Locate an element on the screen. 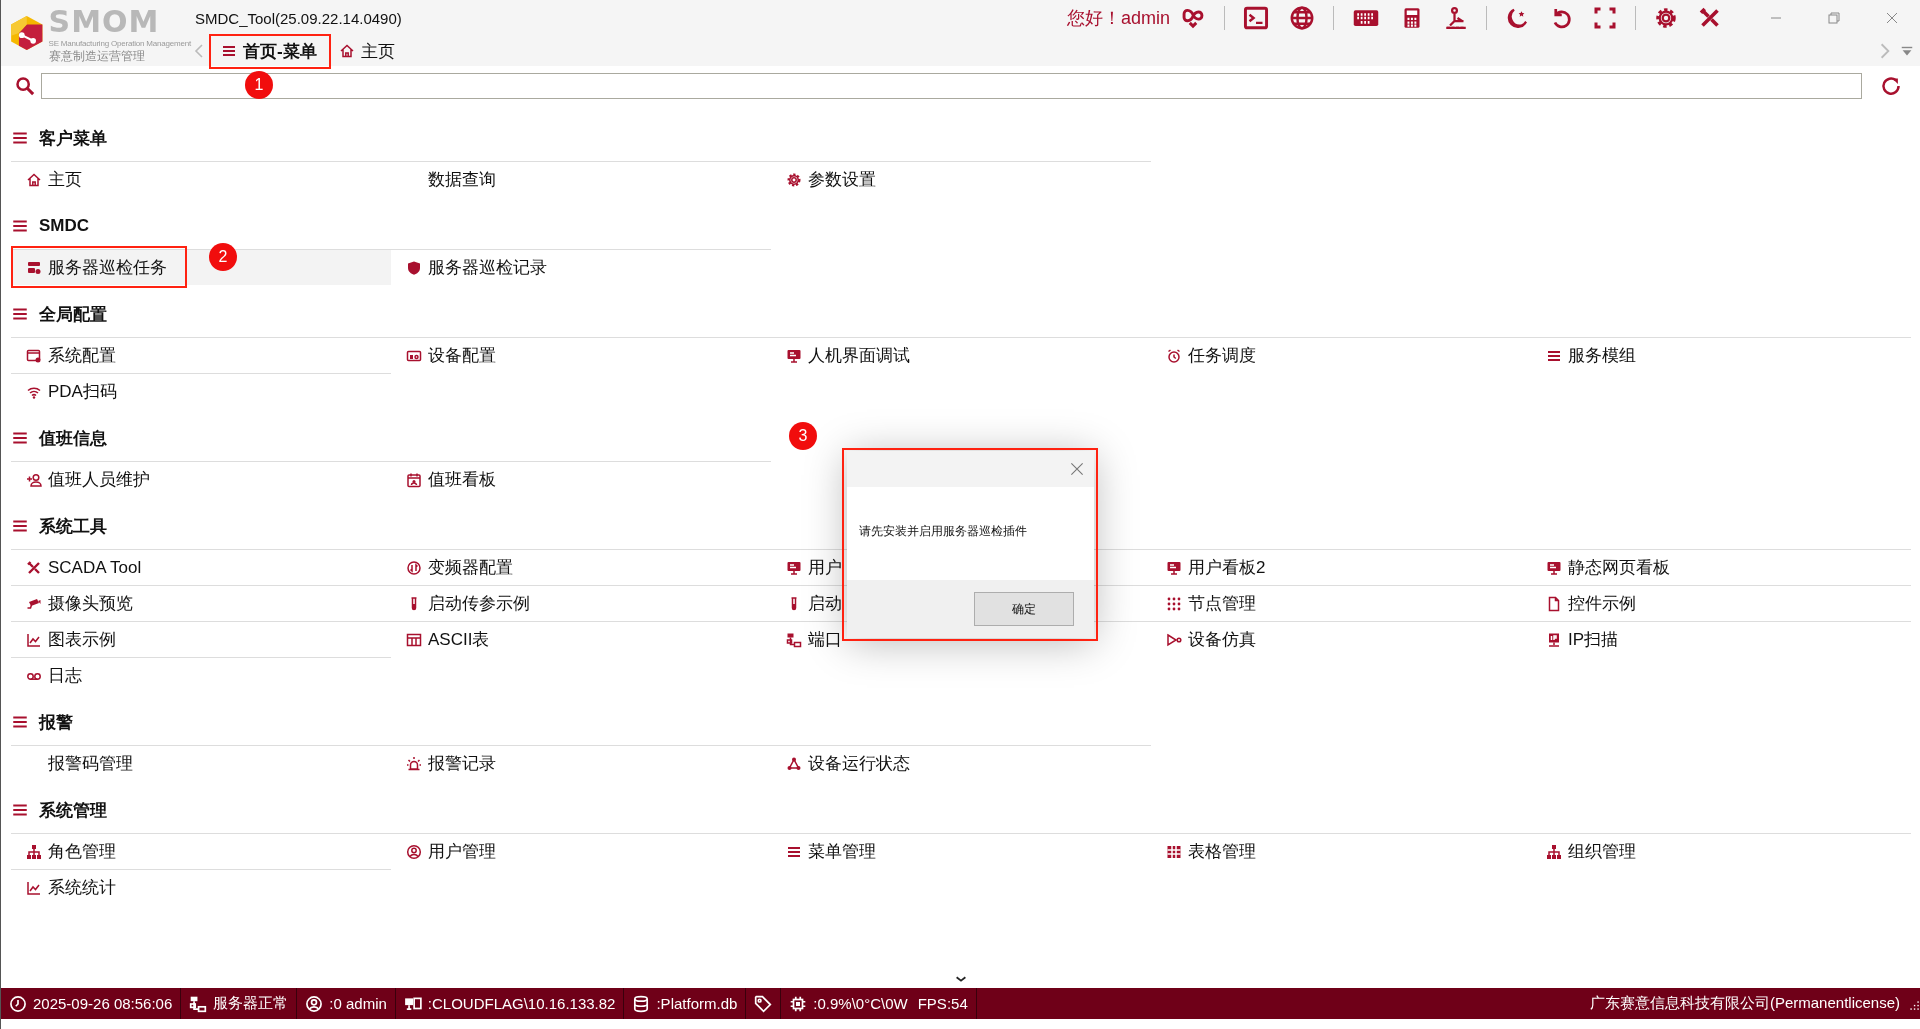 The width and height of the screenshot is (1920, 1029). window-title: SMDC_Tool(25.09.22.14.0490) is located at coordinates (298, 18).